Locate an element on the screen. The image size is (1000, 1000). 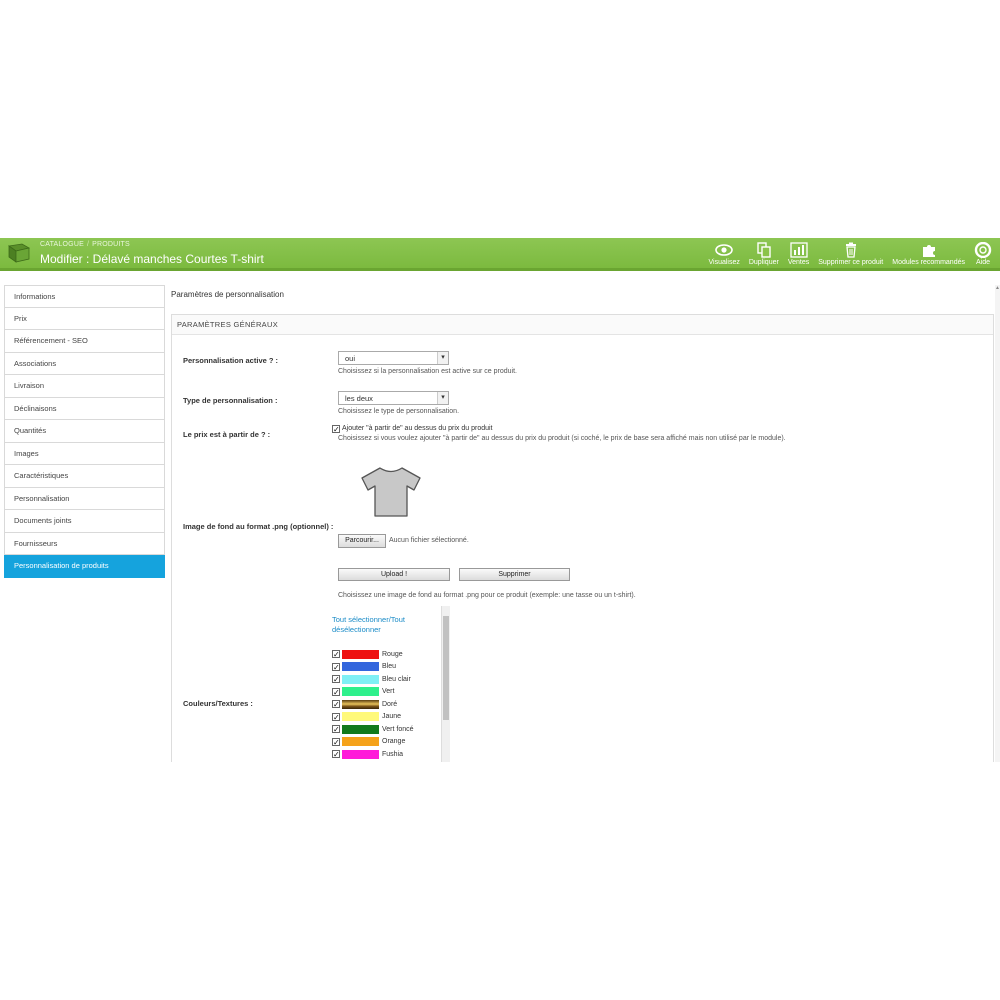
duplicate-button: Dupliquer is located at coordinates (764, 252).